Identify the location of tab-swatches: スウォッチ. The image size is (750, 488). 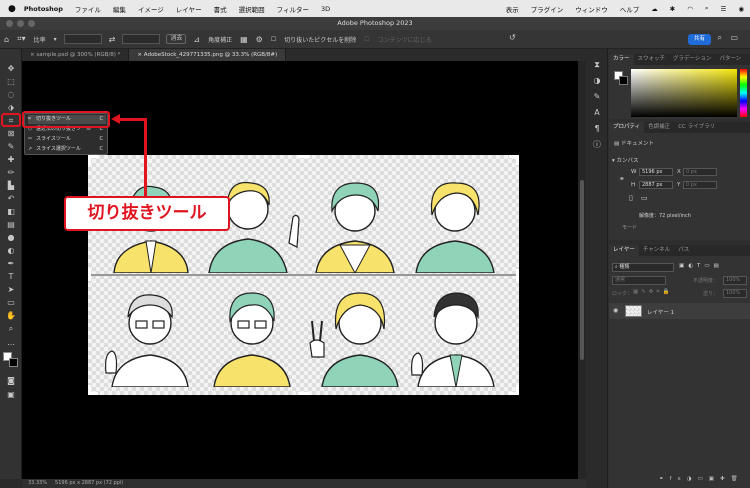
(652, 59).